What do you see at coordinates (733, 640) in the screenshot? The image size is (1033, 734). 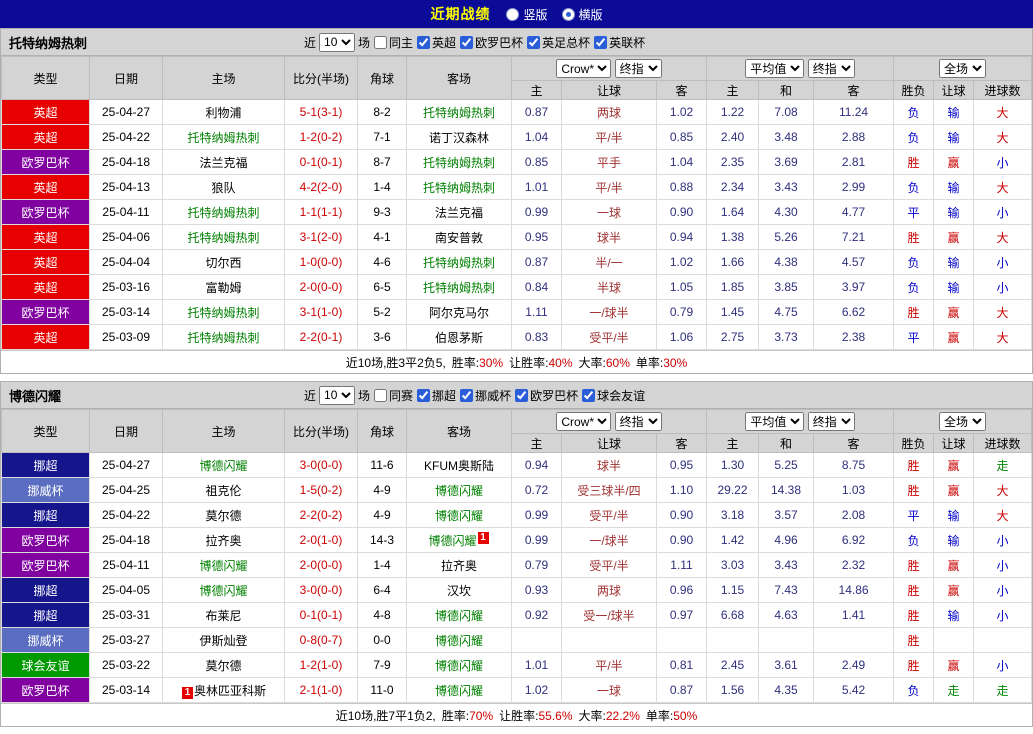 I see `avg-home` at bounding box center [733, 640].